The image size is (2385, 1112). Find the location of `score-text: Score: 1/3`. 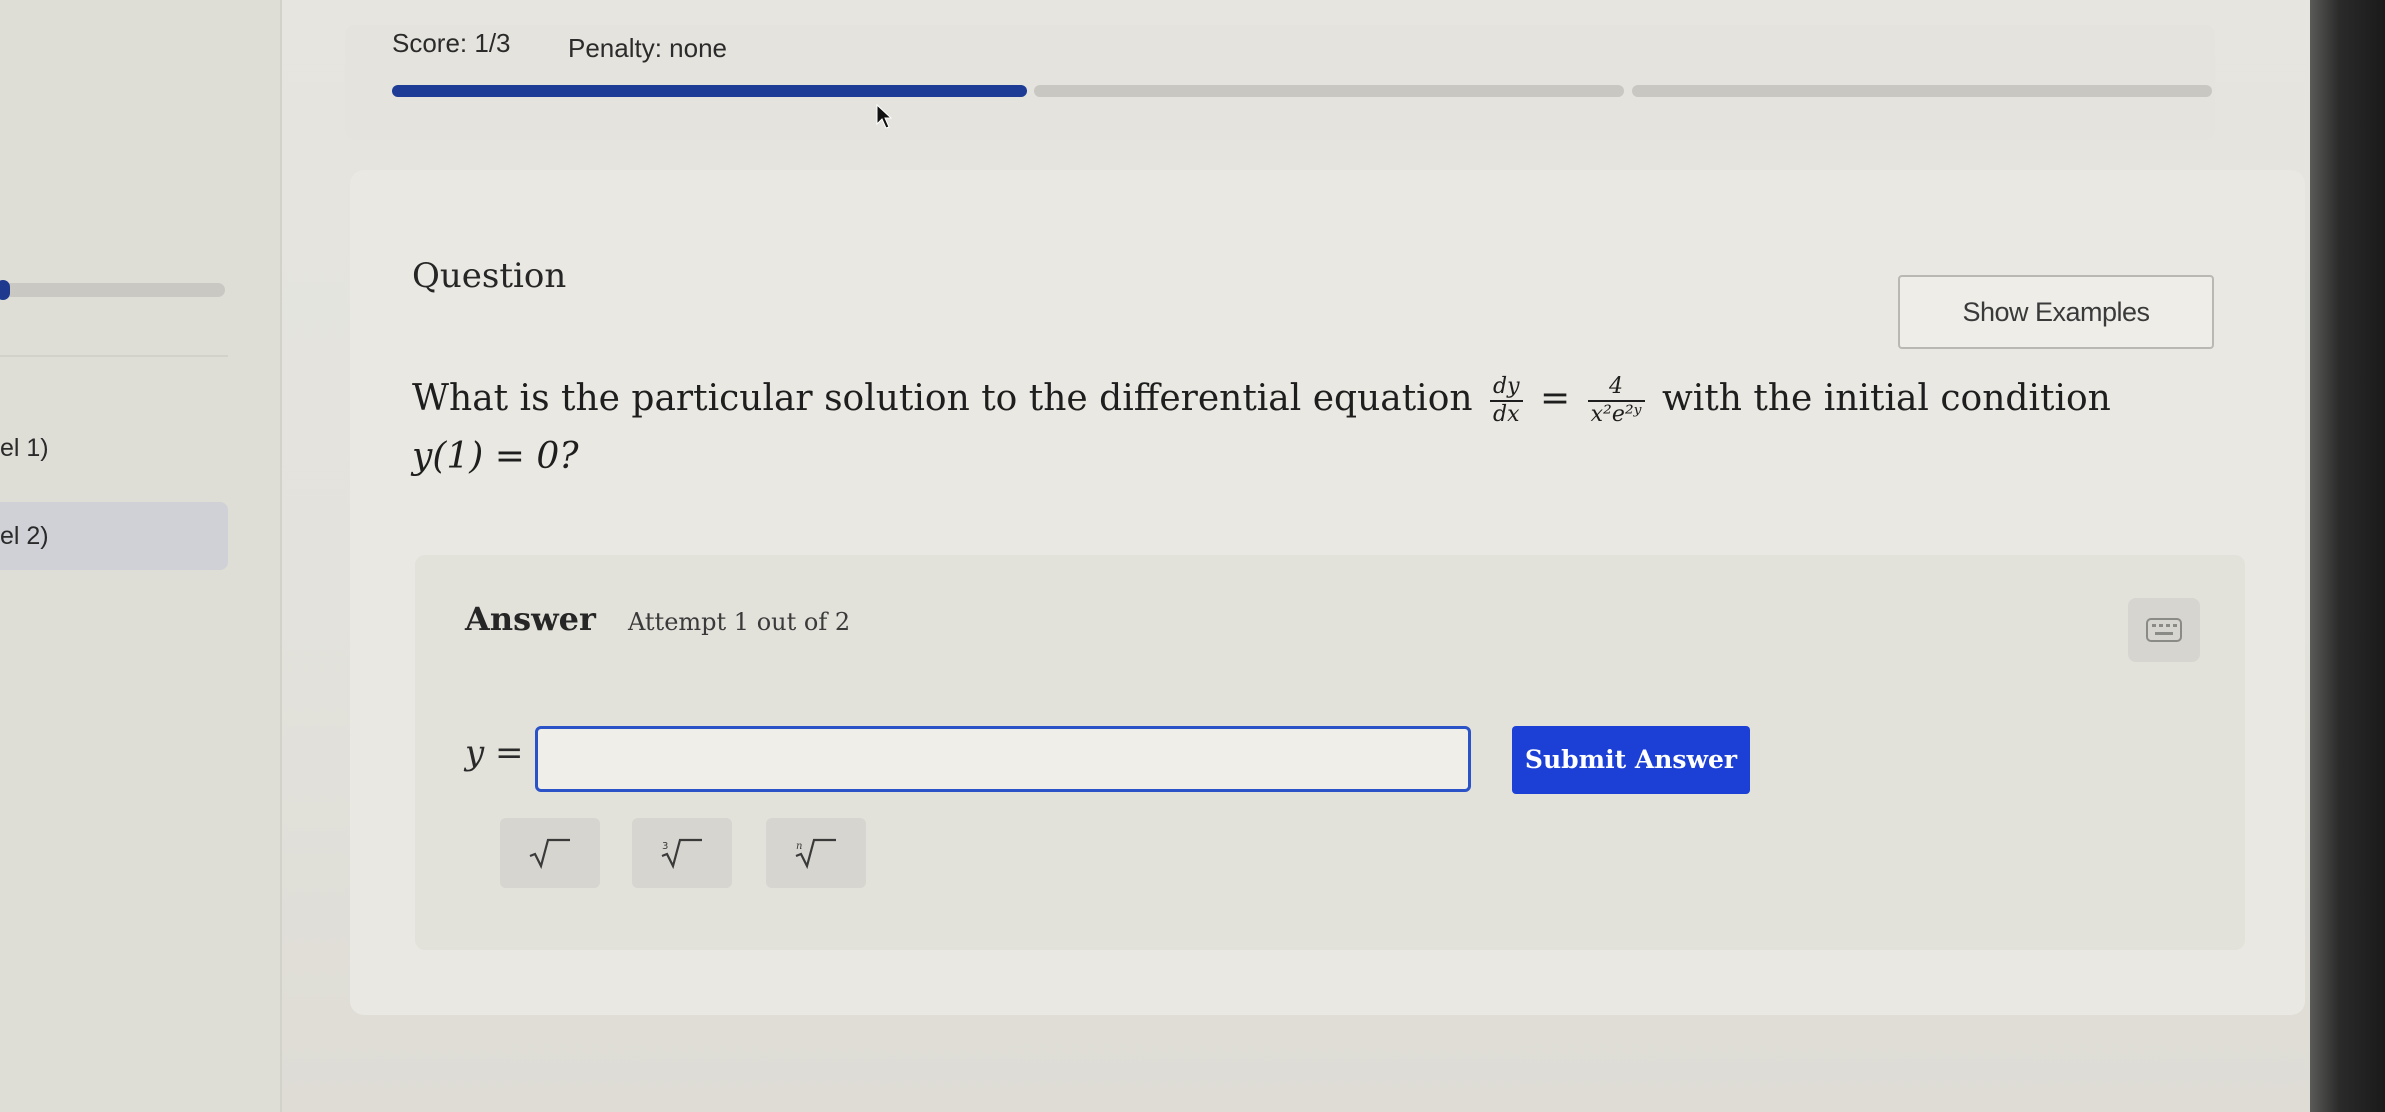

score-text: Score: 1/3 is located at coordinates (451, 43).